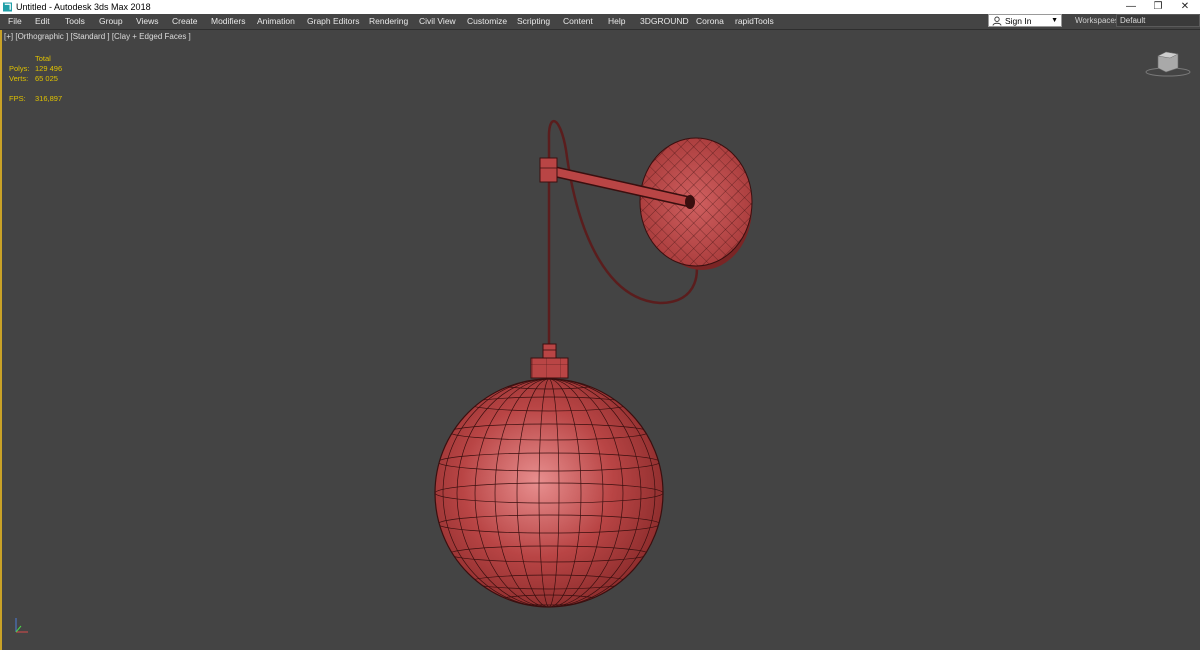 The height and width of the screenshot is (650, 1200). What do you see at coordinates (549, 361) in the screenshot?
I see `socket-cap` at bounding box center [549, 361].